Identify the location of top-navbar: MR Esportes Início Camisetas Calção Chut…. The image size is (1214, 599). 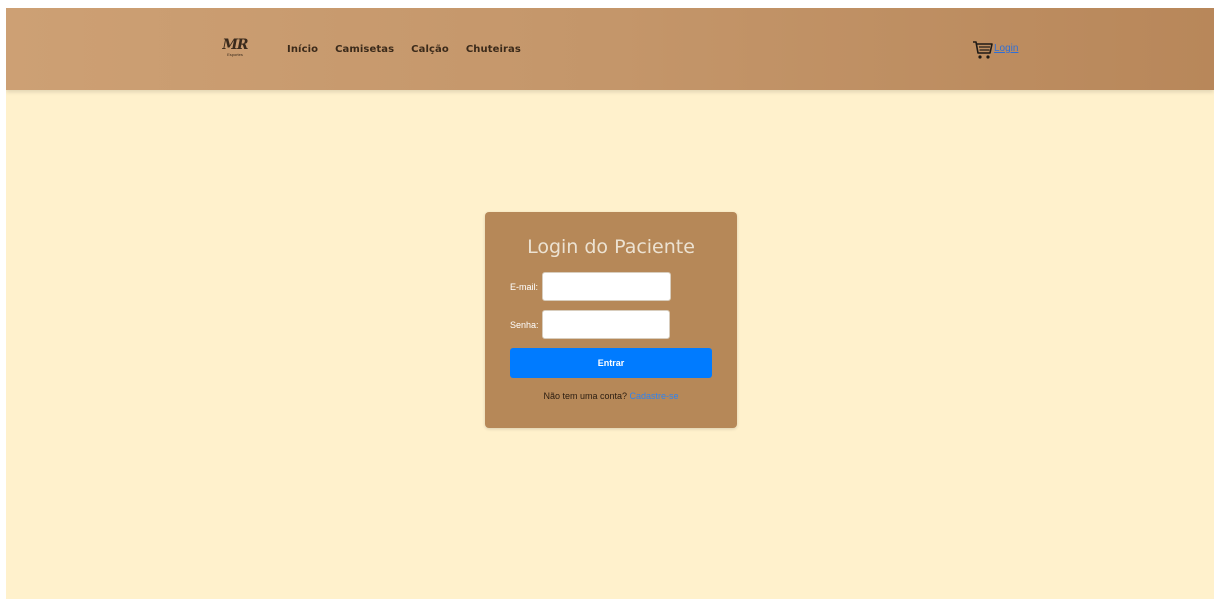
(610, 49).